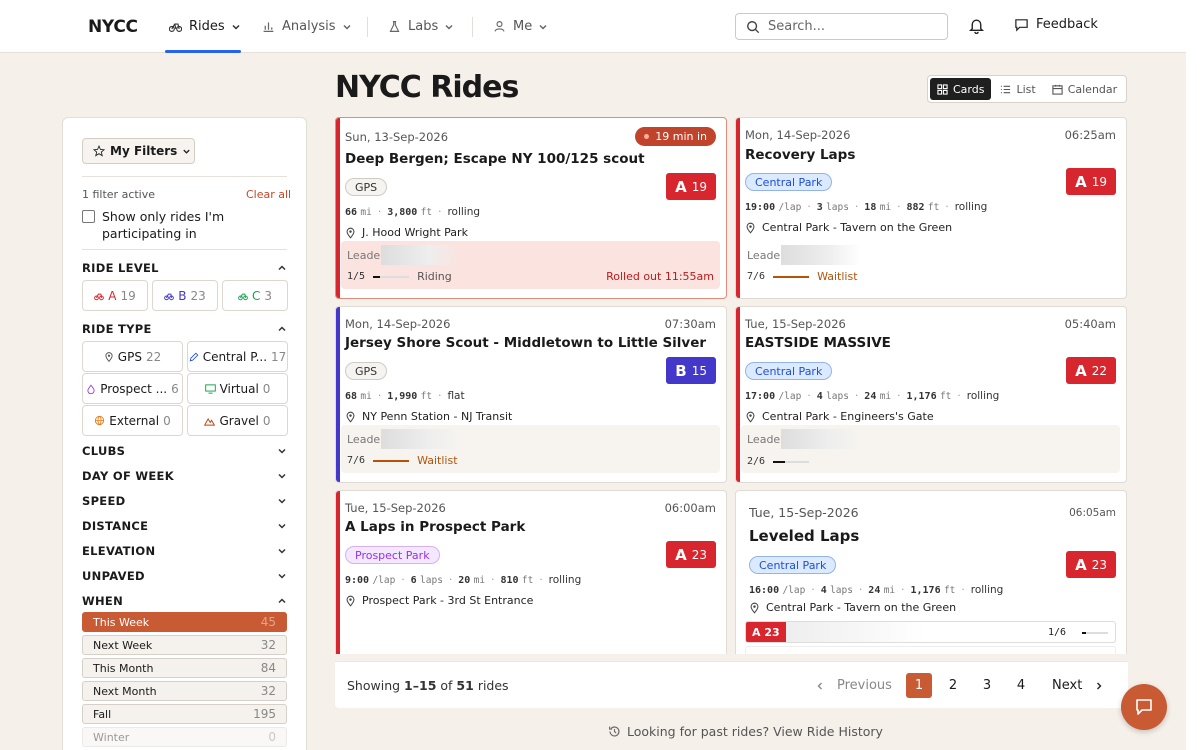  Describe the element at coordinates (184, 451) in the screenshot. I see `clubs-header: CLUBS` at that location.